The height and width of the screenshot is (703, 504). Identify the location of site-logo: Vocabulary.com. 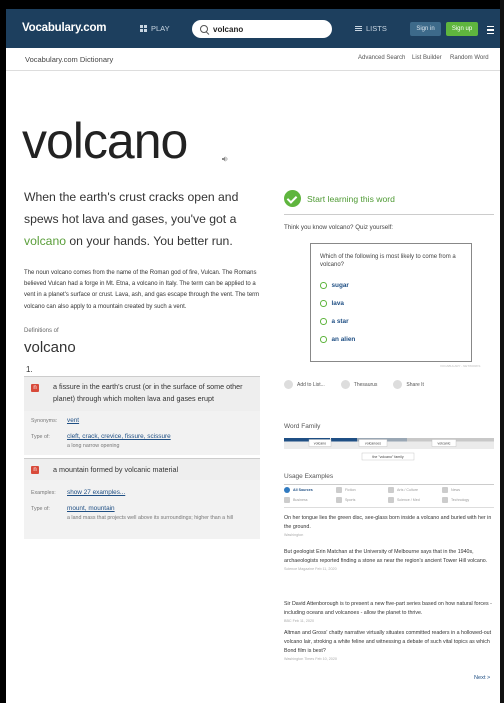
(64, 28).